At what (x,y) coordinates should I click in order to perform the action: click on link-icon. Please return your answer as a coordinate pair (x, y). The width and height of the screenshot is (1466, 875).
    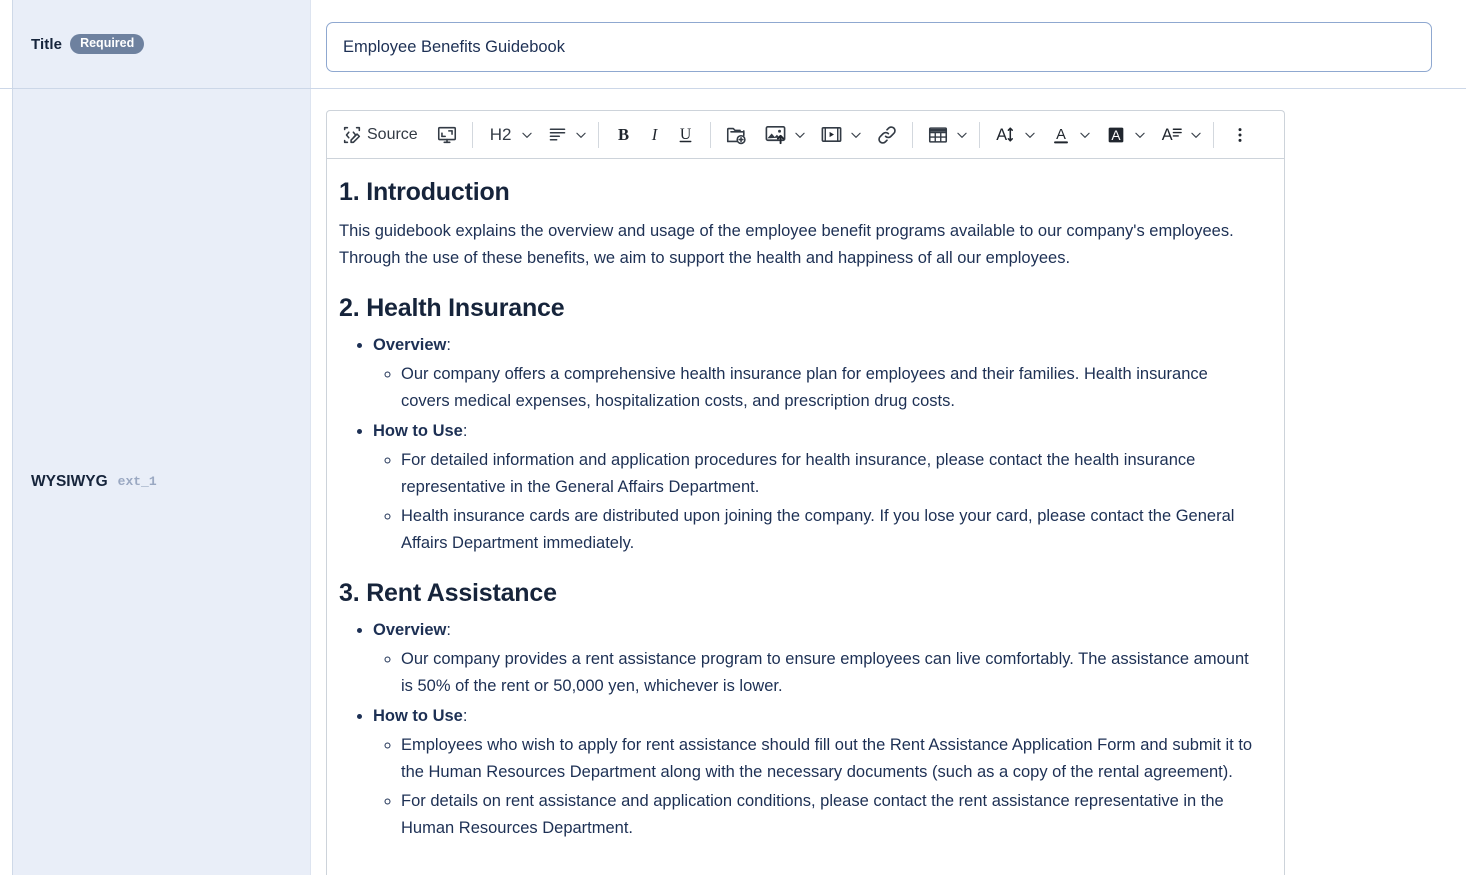
    Looking at the image, I should click on (887, 134).